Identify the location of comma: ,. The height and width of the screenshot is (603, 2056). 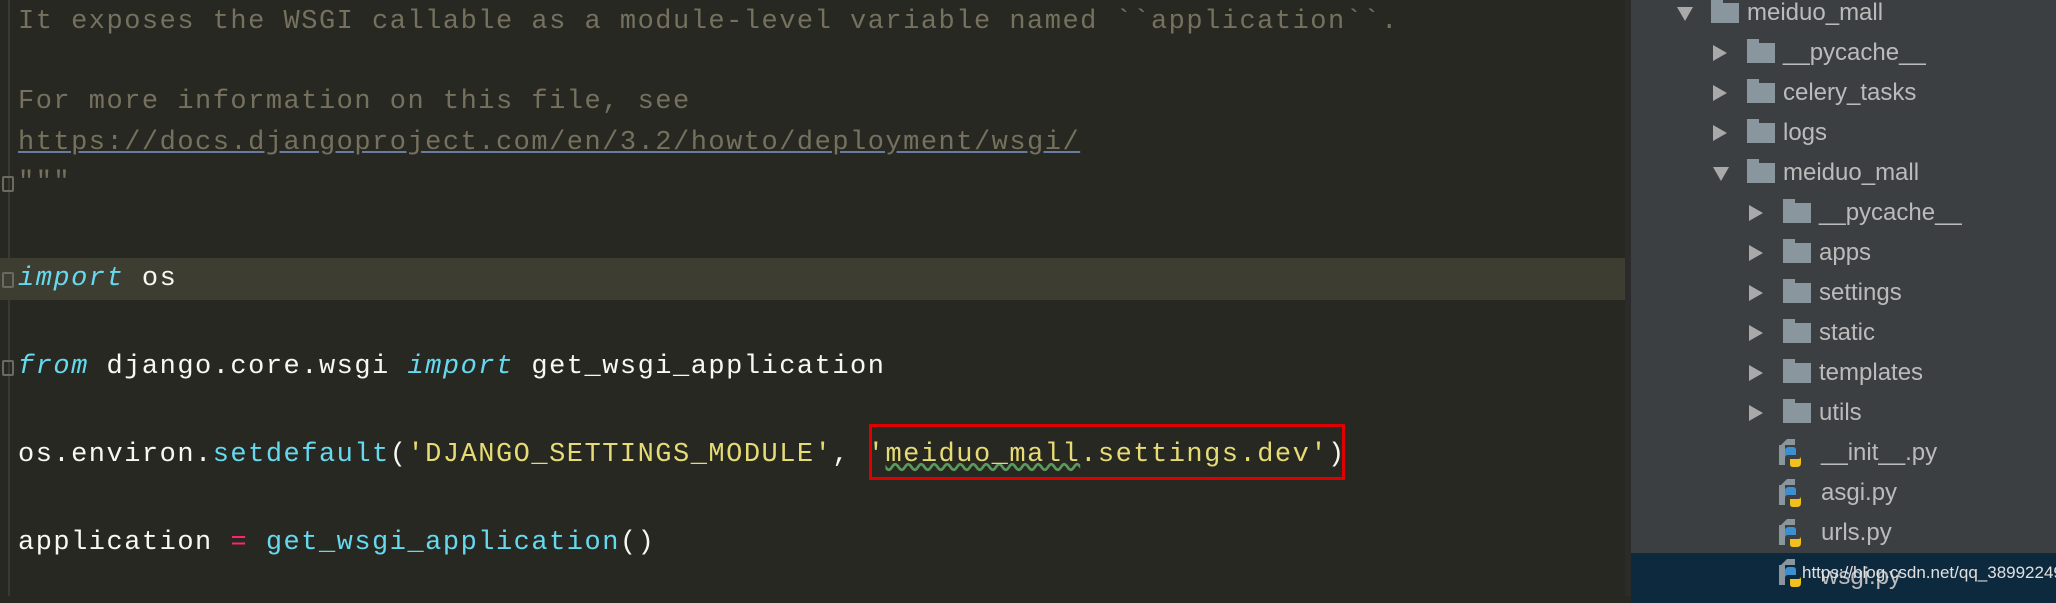
(850, 455).